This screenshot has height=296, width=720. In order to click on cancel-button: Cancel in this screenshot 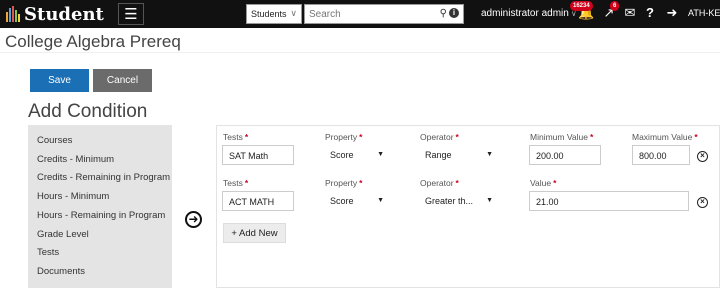, I will do `click(122, 80)`.